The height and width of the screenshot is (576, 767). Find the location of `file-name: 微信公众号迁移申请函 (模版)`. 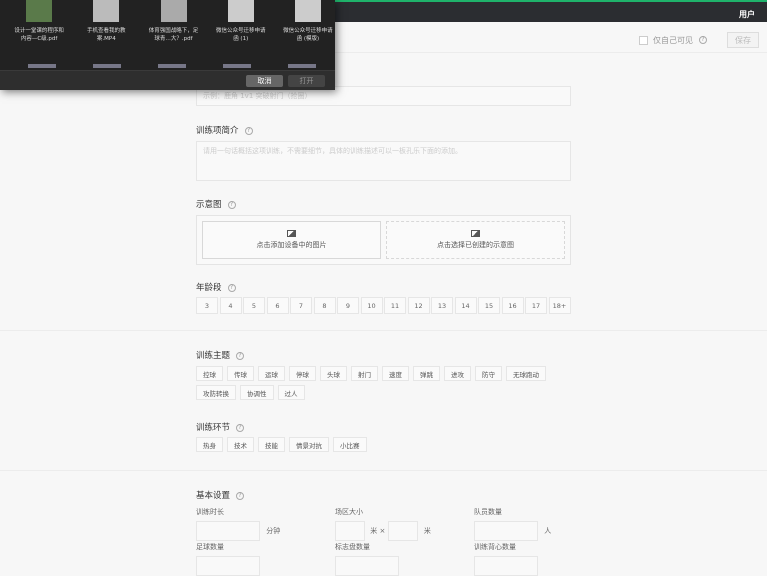

file-name: 微信公众号迁移申请函 (模版) is located at coordinates (308, 35).